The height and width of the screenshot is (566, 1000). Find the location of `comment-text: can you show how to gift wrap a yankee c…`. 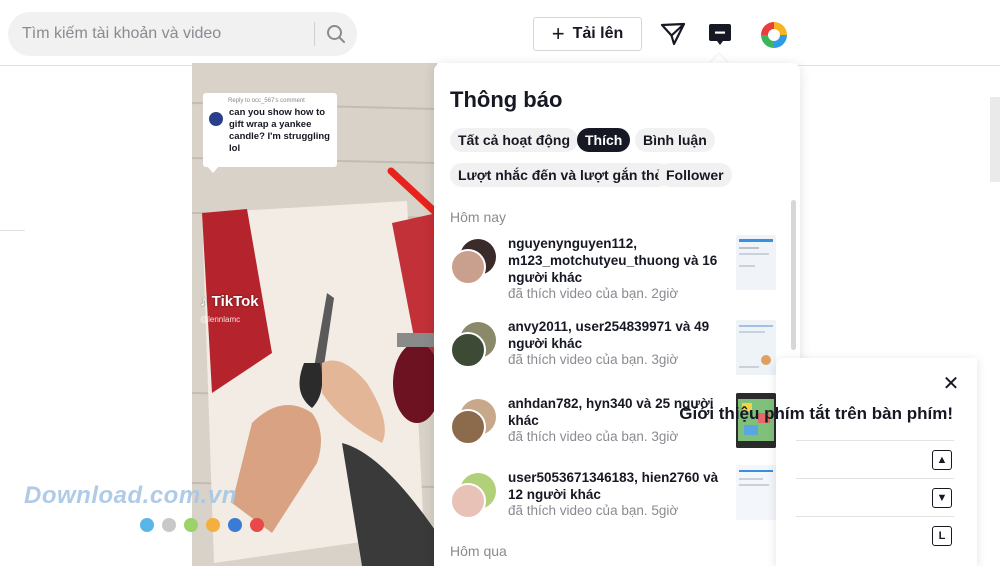

comment-text: can you show how to gift wrap a yankee c… is located at coordinates (279, 130).